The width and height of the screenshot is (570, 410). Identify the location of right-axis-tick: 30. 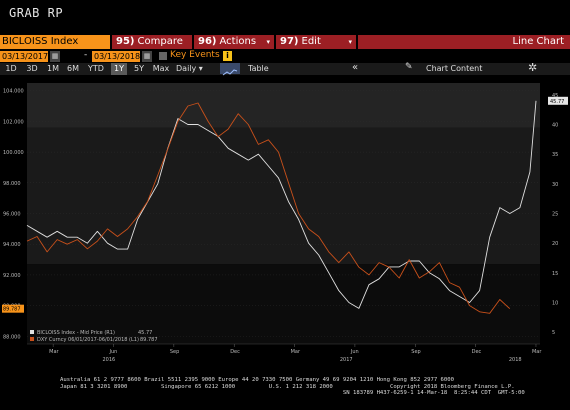
(555, 185).